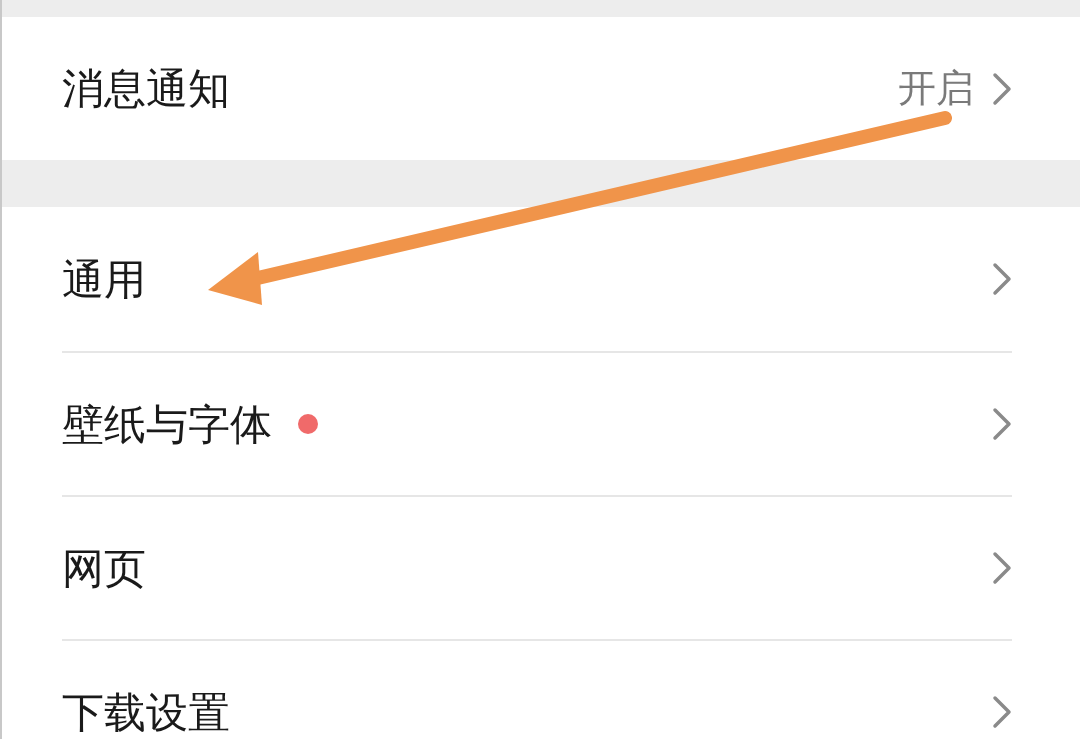 The height and width of the screenshot is (739, 1080). Describe the element at coordinates (936, 88) in the screenshot. I see `row-value: 开启` at that location.